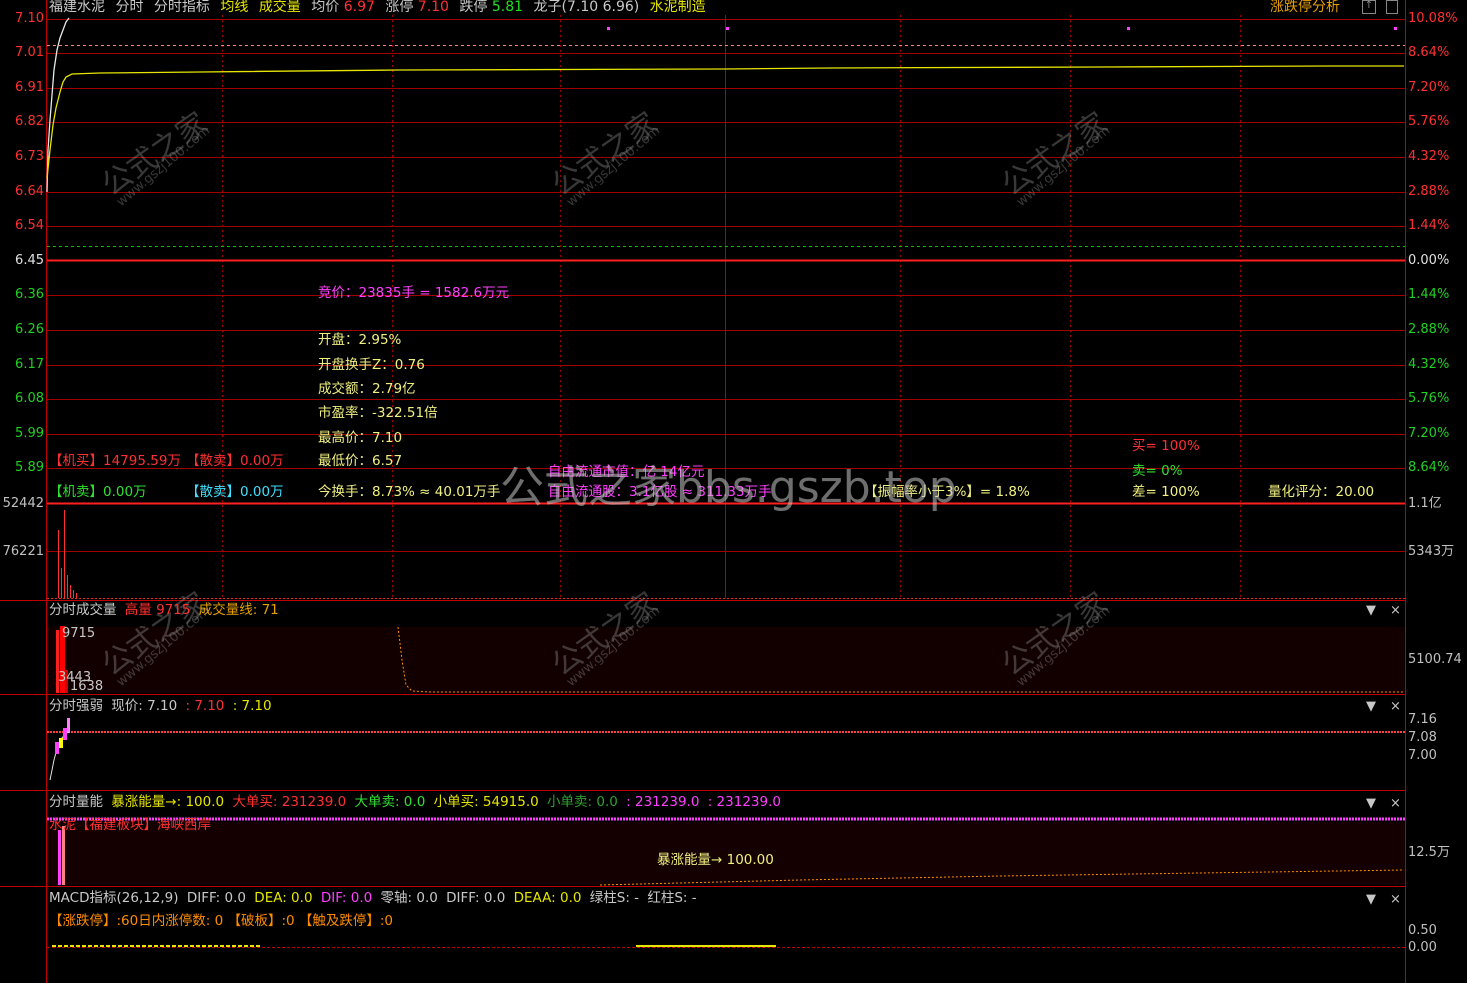 The height and width of the screenshot is (983, 1467). Describe the element at coordinates (29, 191) in the screenshot. I see `price-axis-label: 6.64` at that location.